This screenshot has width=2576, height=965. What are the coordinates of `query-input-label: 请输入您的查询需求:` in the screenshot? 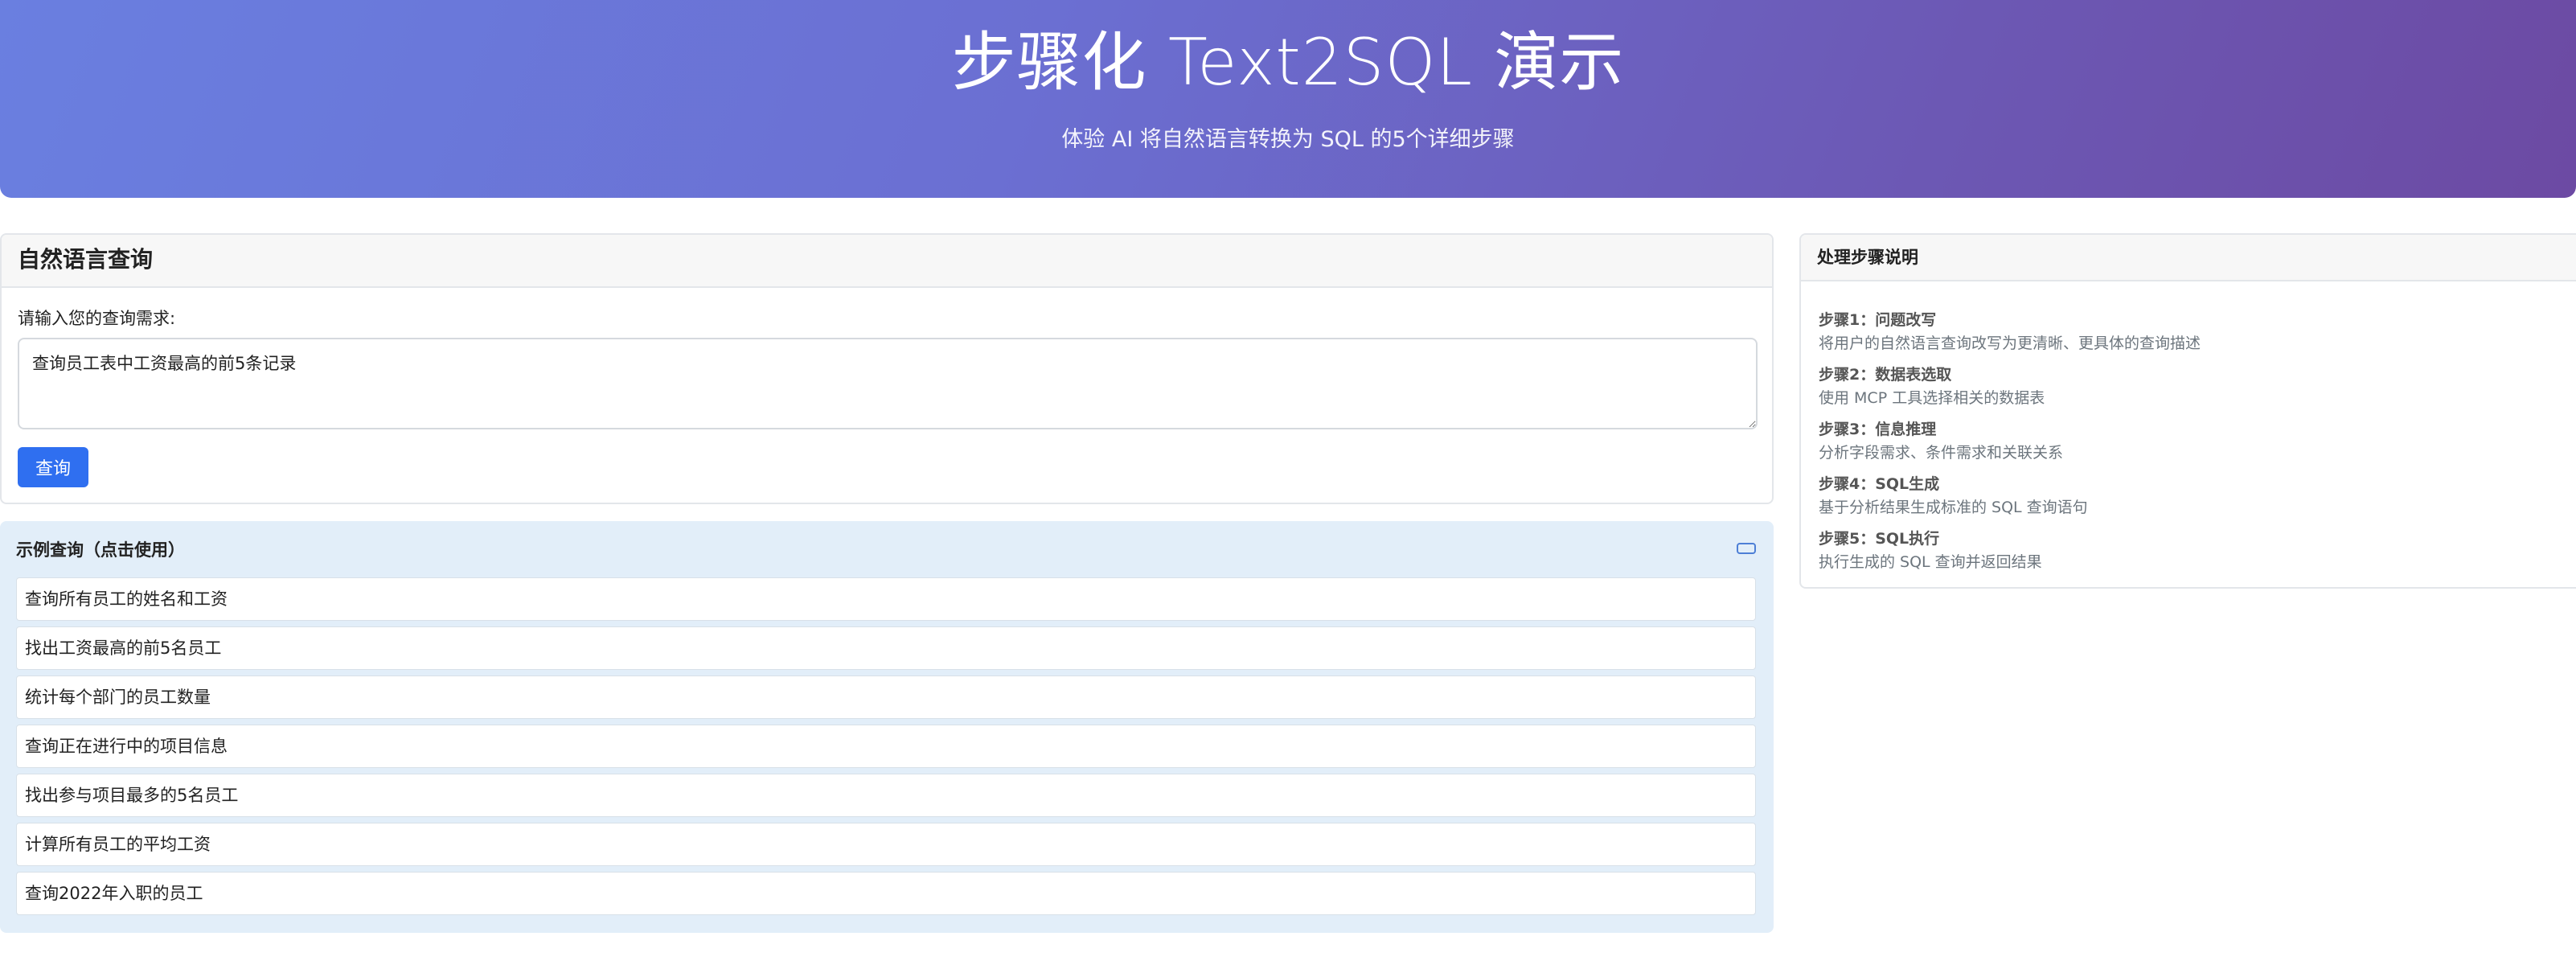 It's located at (97, 318).